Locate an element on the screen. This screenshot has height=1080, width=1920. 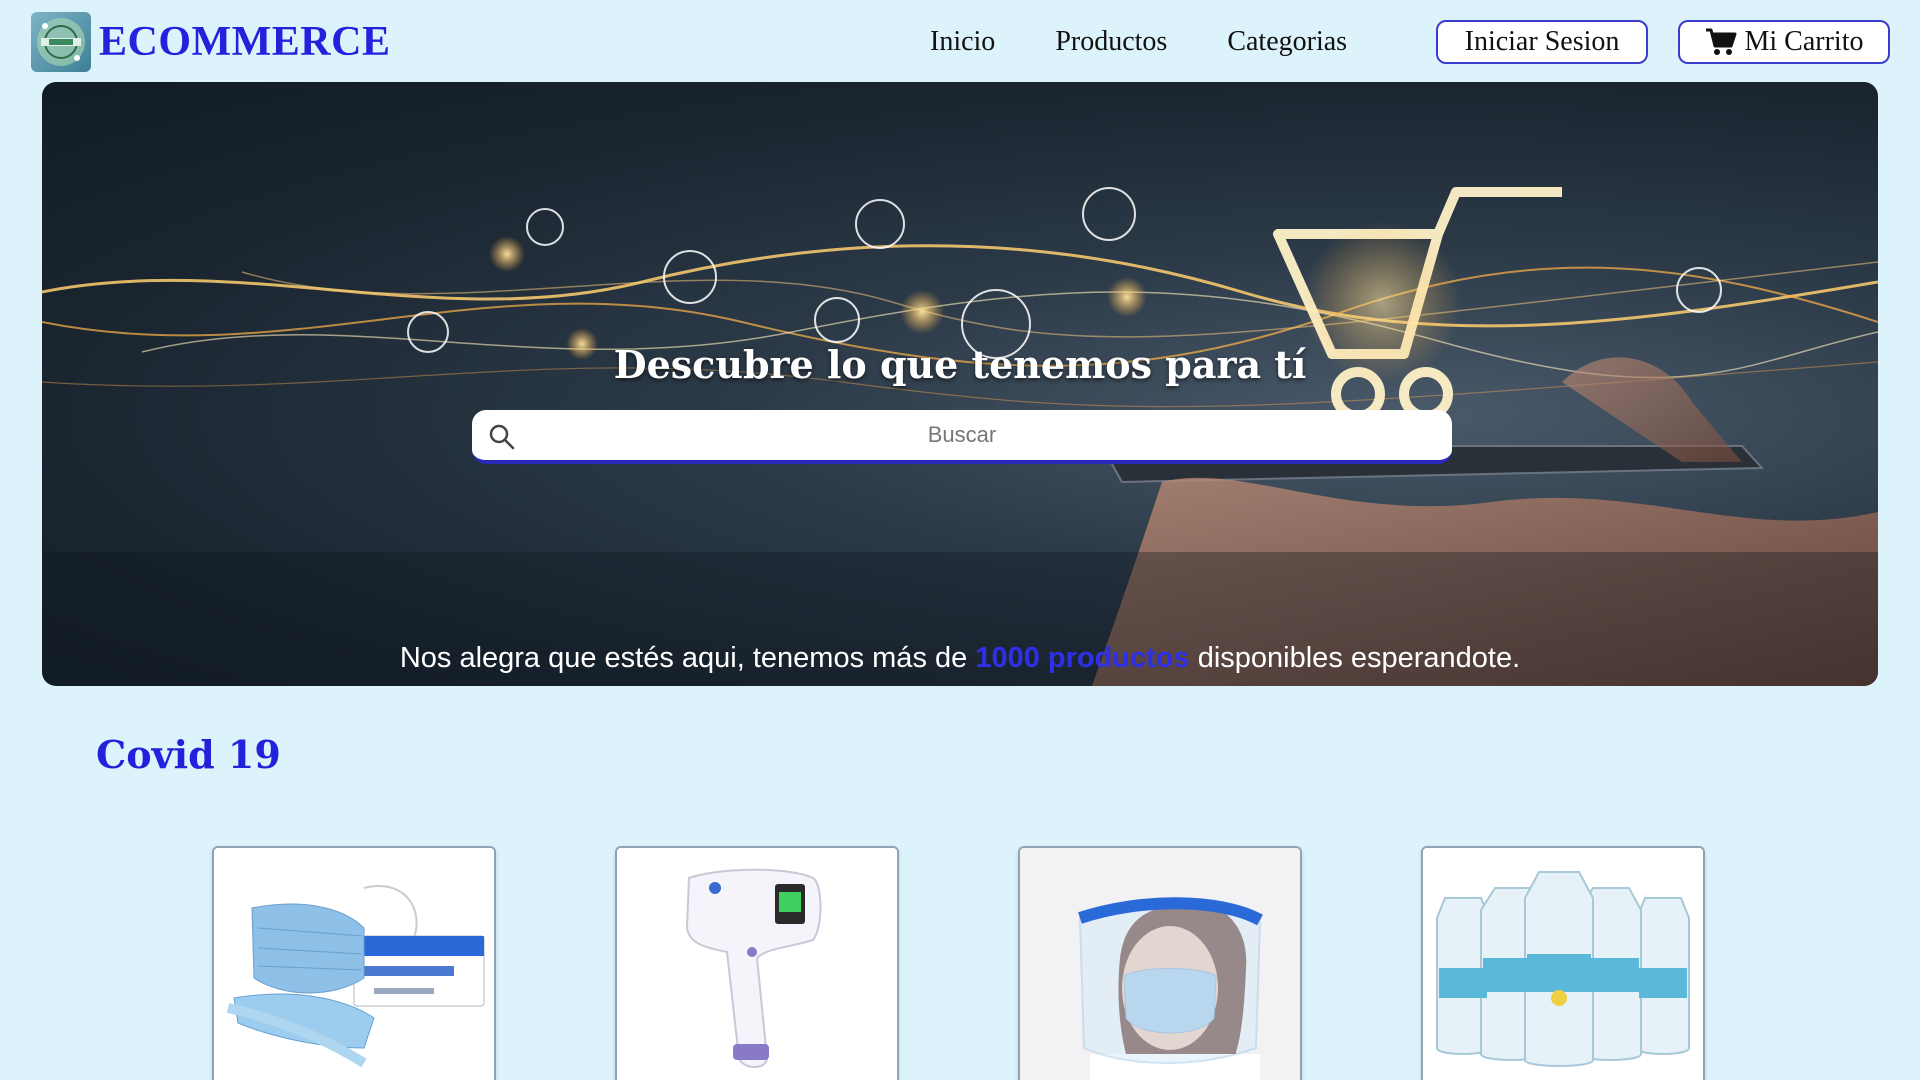
face-mask-icon is located at coordinates (354, 964).